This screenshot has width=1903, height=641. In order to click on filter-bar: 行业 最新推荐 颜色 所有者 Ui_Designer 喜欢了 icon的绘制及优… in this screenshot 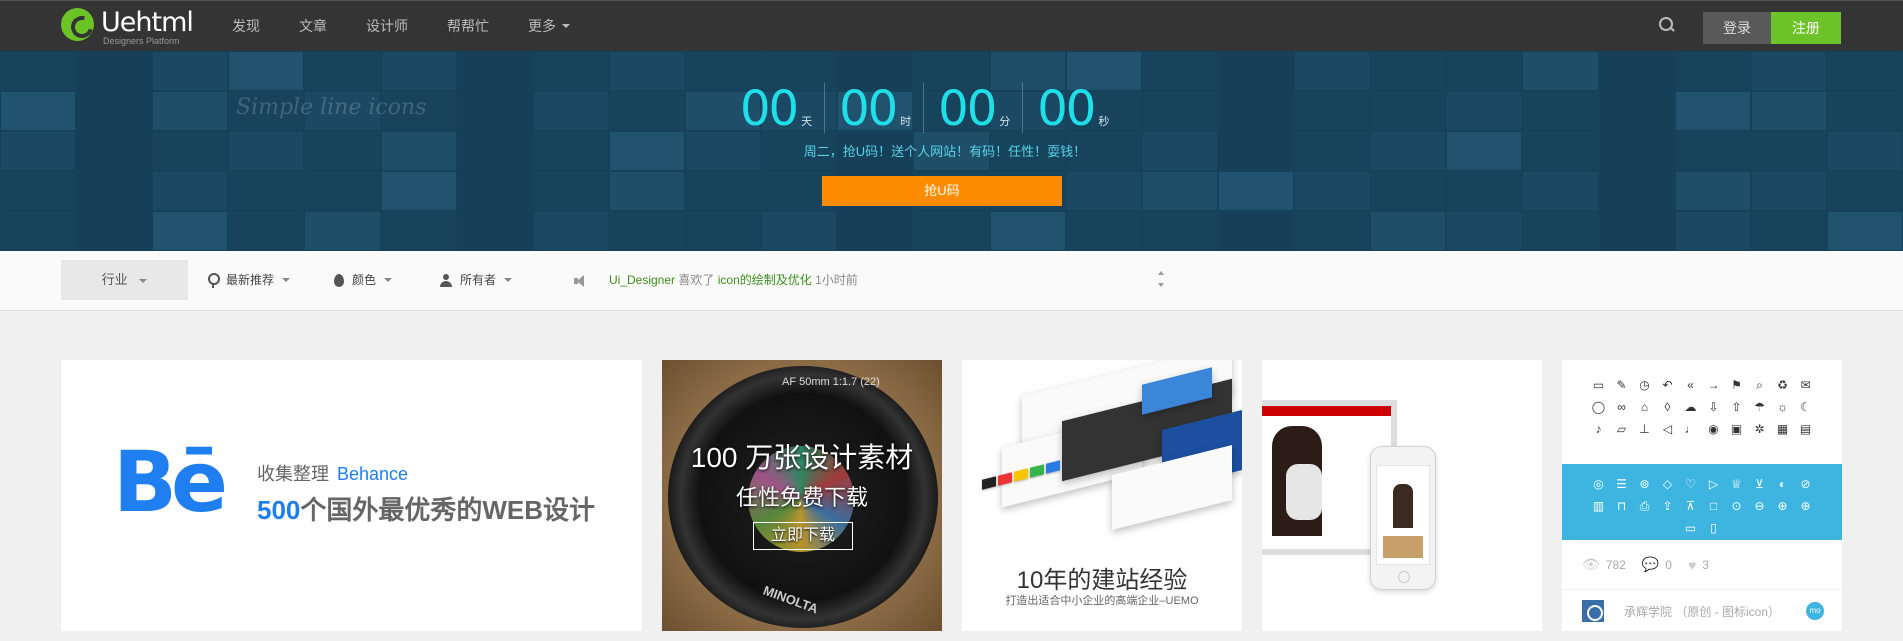, I will do `click(951, 281)`.